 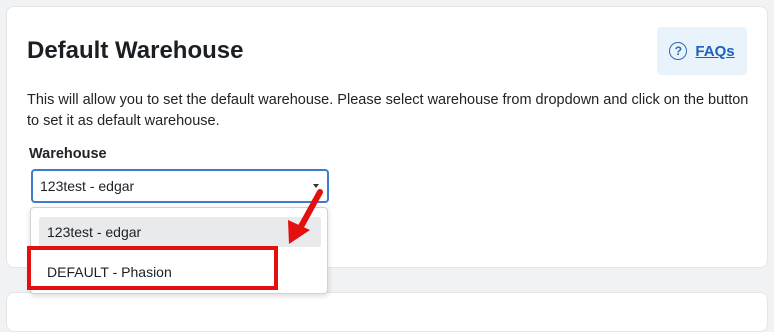 What do you see at coordinates (68, 154) in the screenshot?
I see `warehouse-label: Warehouse` at bounding box center [68, 154].